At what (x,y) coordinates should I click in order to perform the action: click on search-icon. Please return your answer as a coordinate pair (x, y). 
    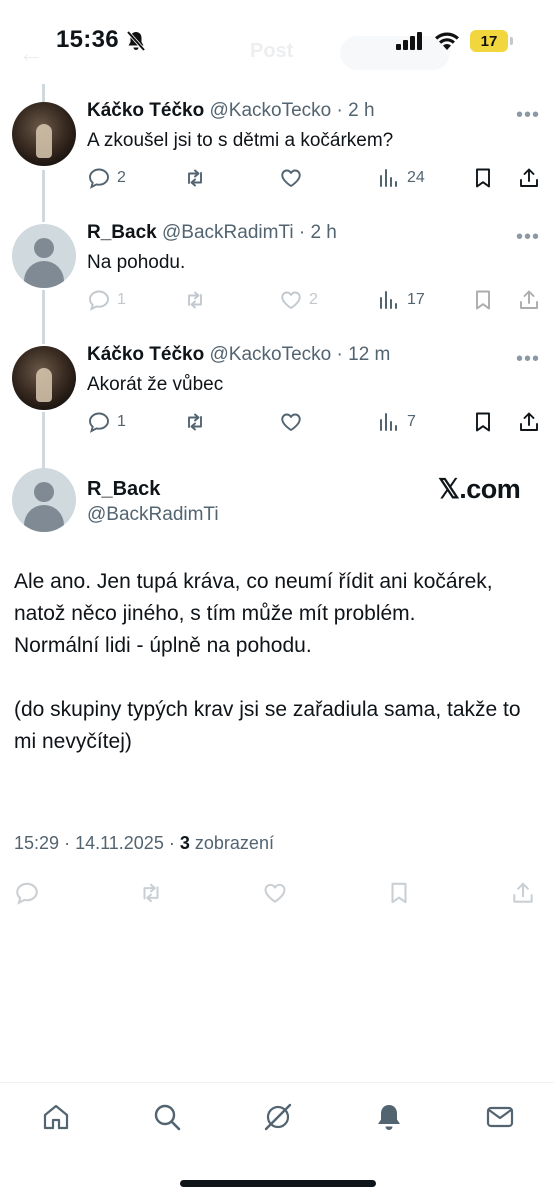
    Looking at the image, I should click on (167, 1117).